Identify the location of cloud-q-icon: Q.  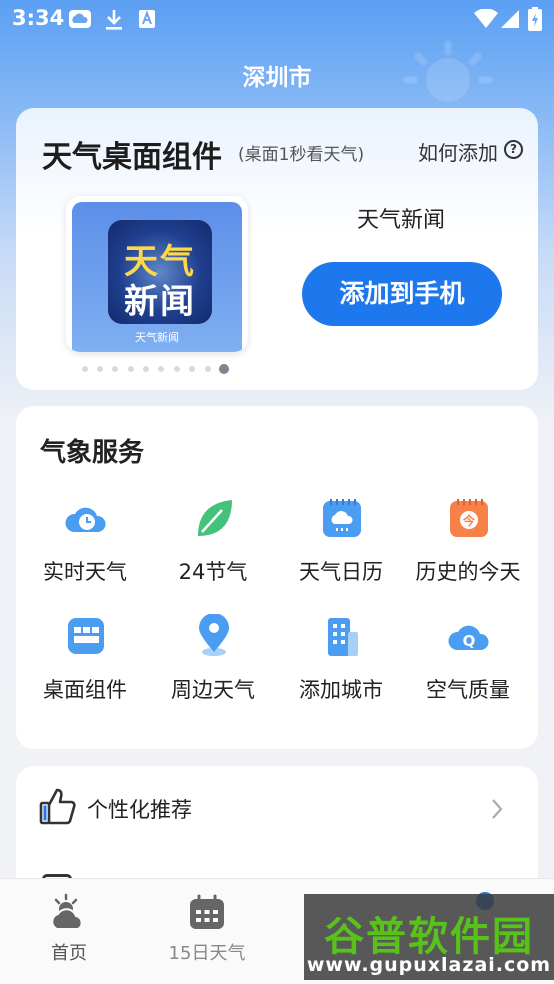
(468, 637).